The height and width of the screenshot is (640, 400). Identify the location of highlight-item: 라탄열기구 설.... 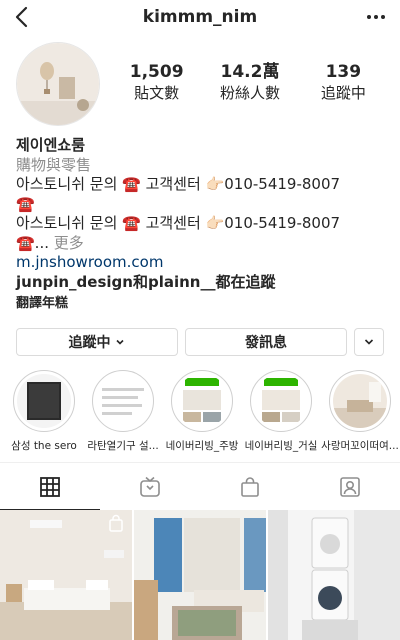
(123, 411).